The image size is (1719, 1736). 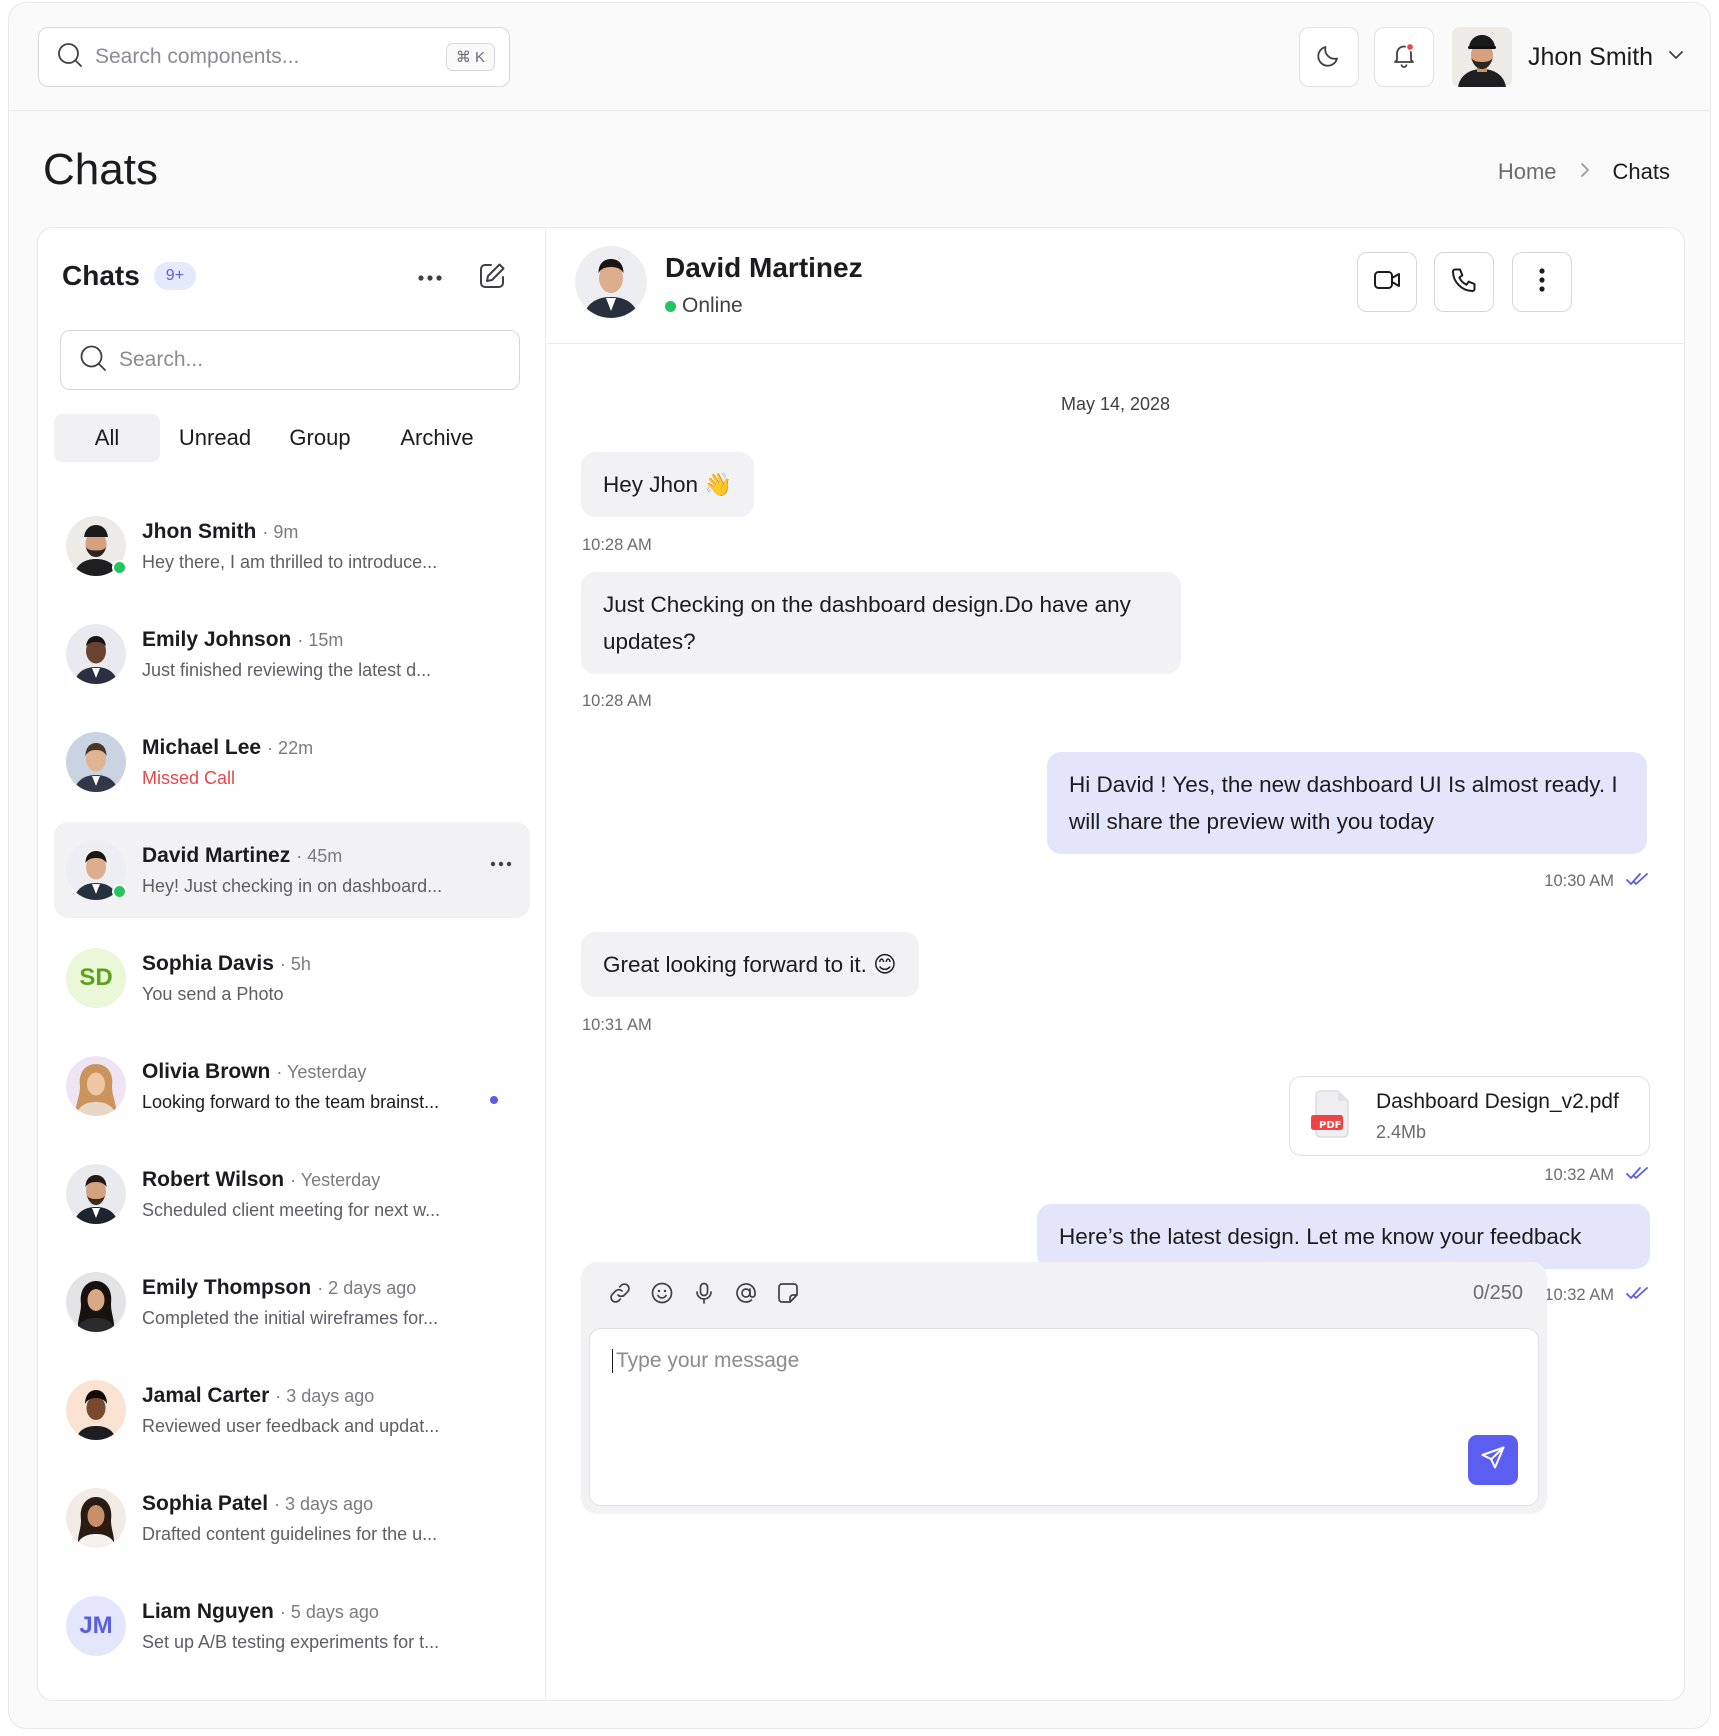 I want to click on chat-name: Robert Wilson, so click(x=213, y=1179).